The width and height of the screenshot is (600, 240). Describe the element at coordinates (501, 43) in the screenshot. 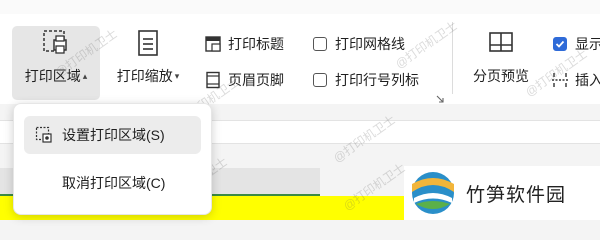

I see `page-break-preview-icon` at that location.